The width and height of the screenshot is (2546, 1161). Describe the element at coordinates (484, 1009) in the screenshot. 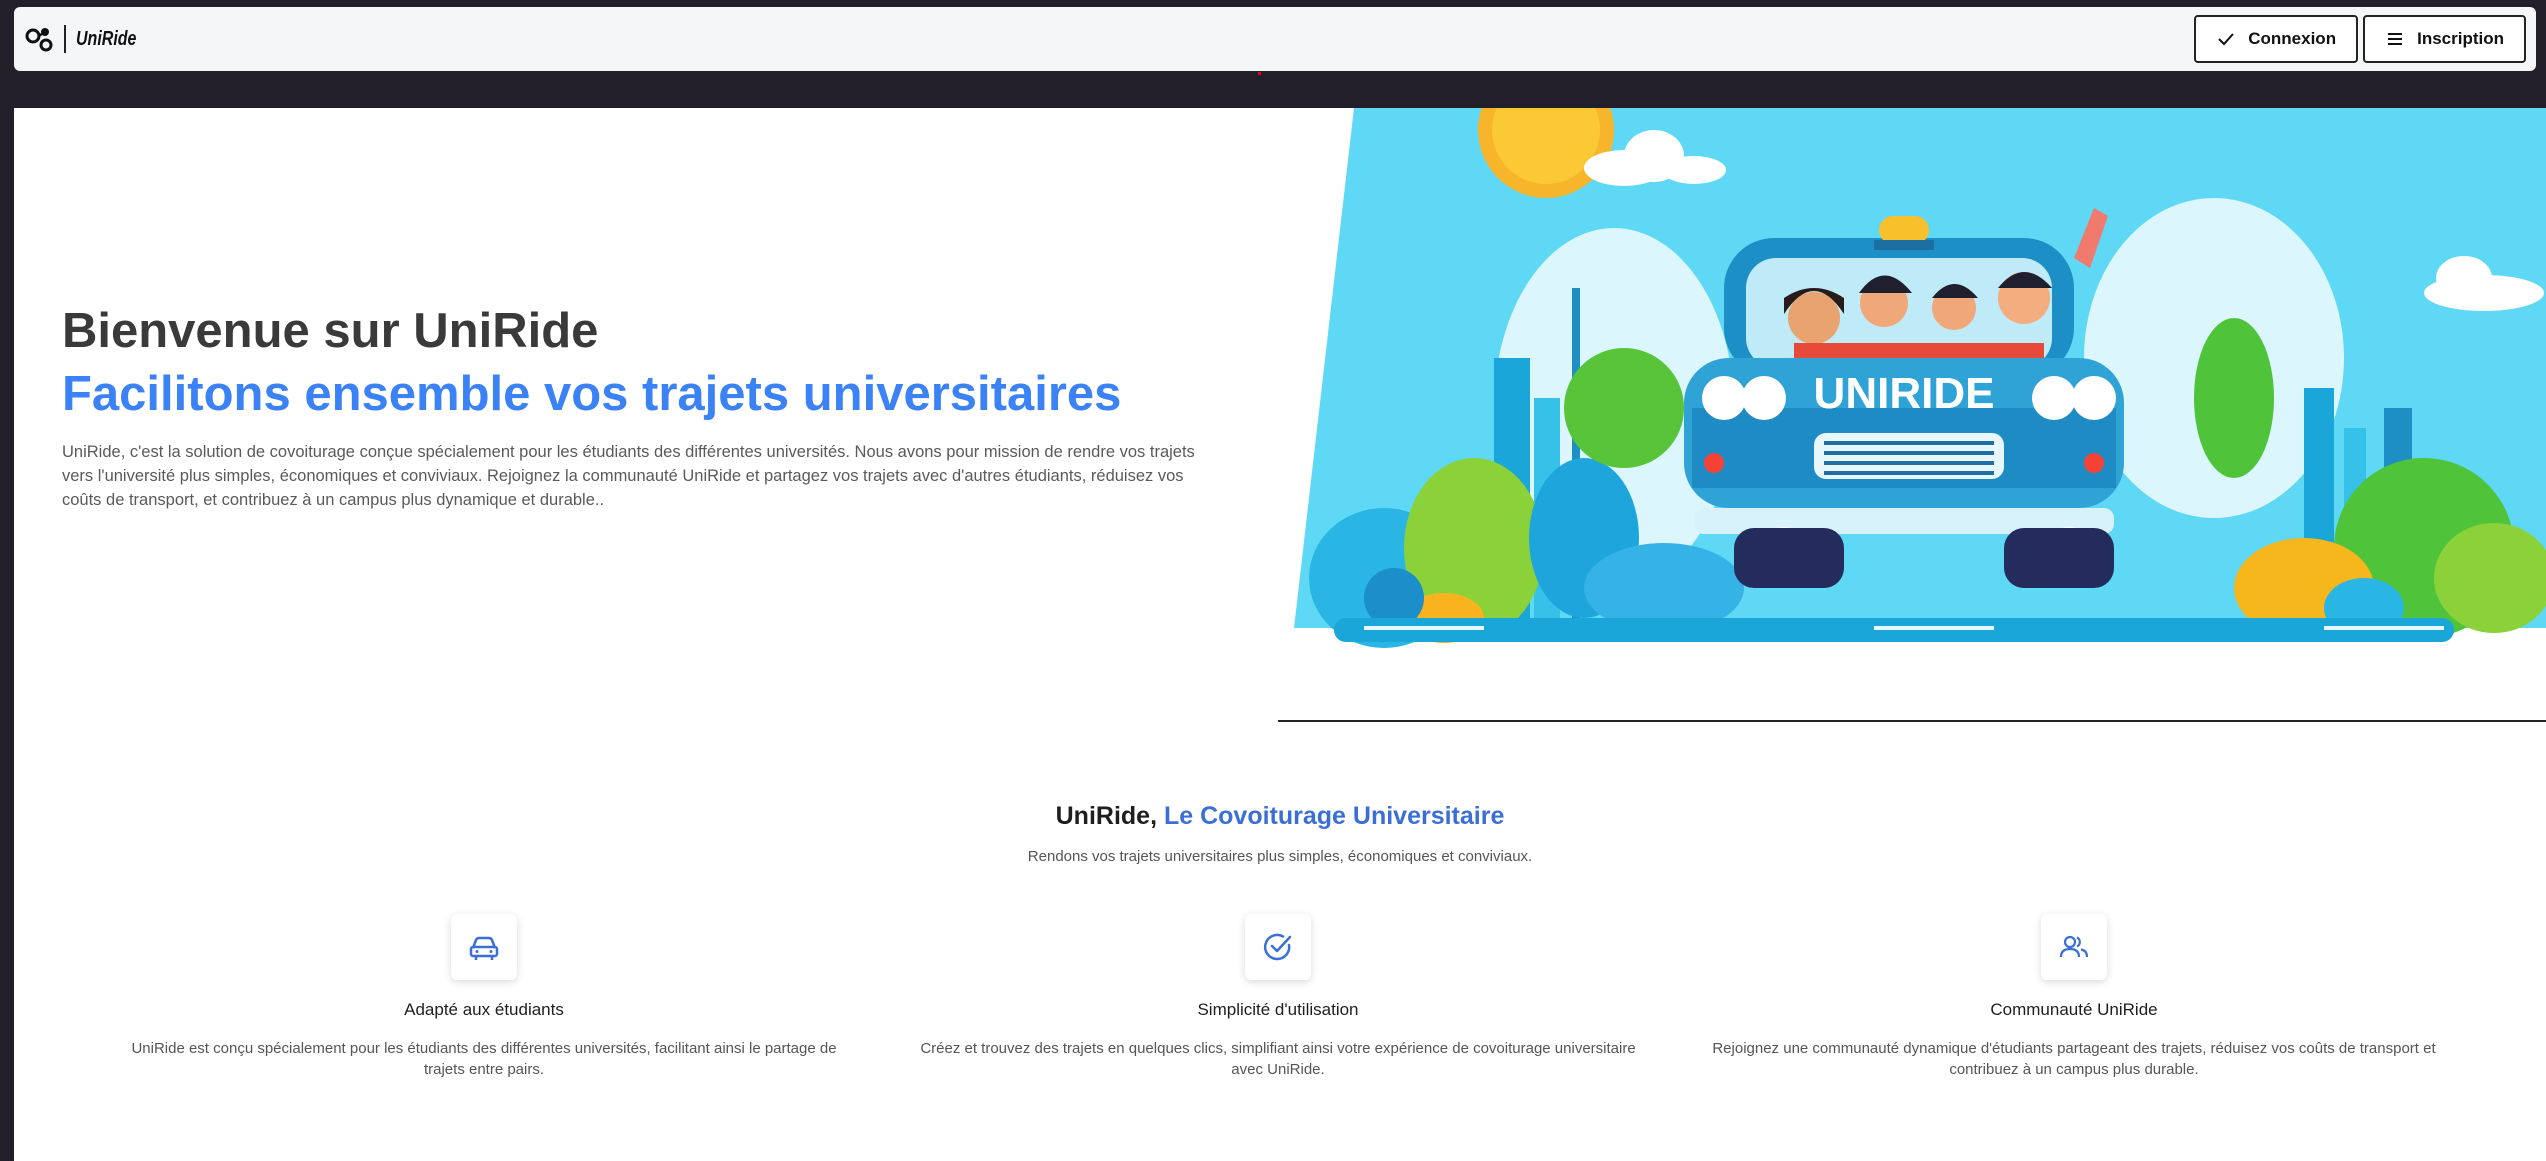

I see `feature-title: Adapté aux étudiants` at that location.